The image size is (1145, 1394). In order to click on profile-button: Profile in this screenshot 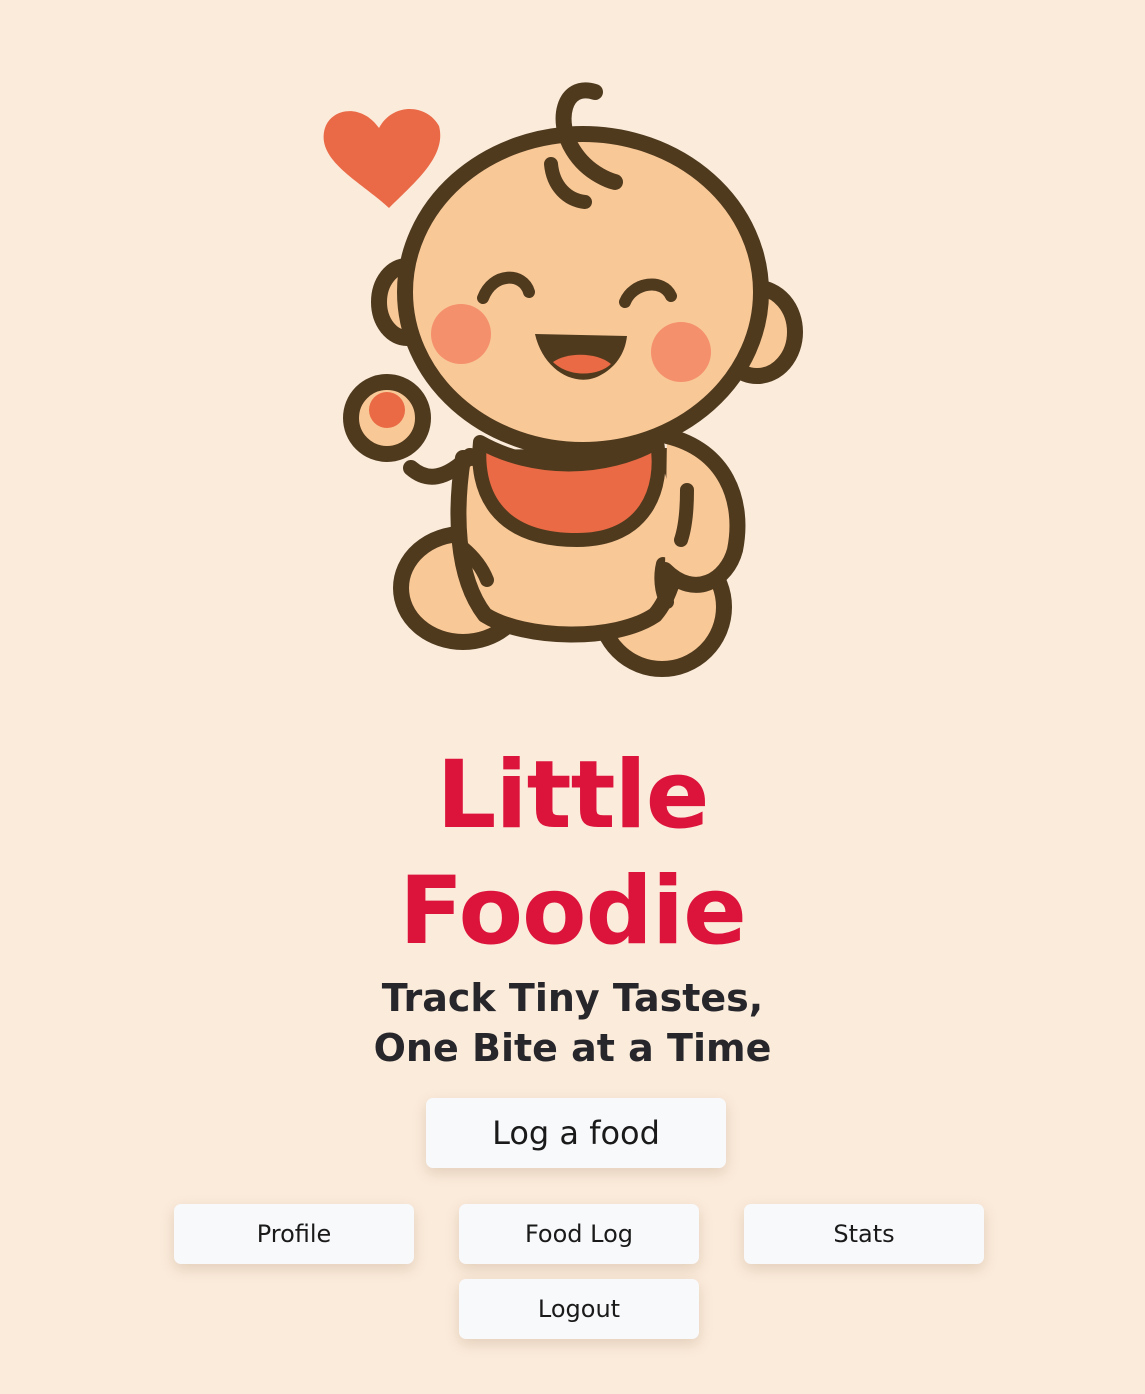, I will do `click(294, 1234)`.